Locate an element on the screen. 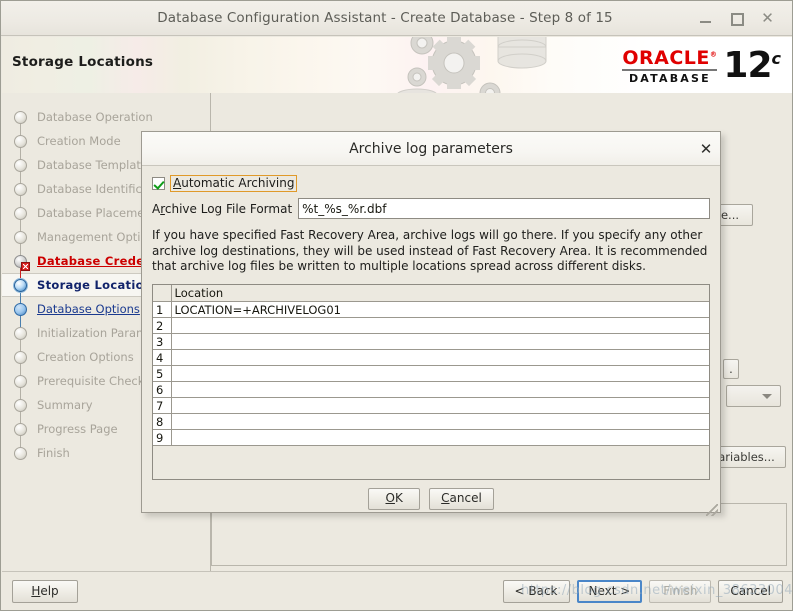 The image size is (793, 611). dialog-title: Archive log parameters is located at coordinates (431, 148).